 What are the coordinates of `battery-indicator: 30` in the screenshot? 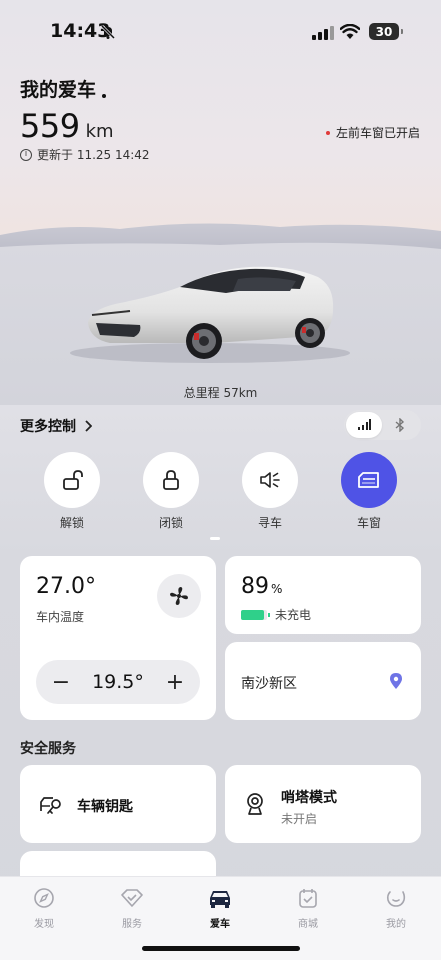 It's located at (386, 31).